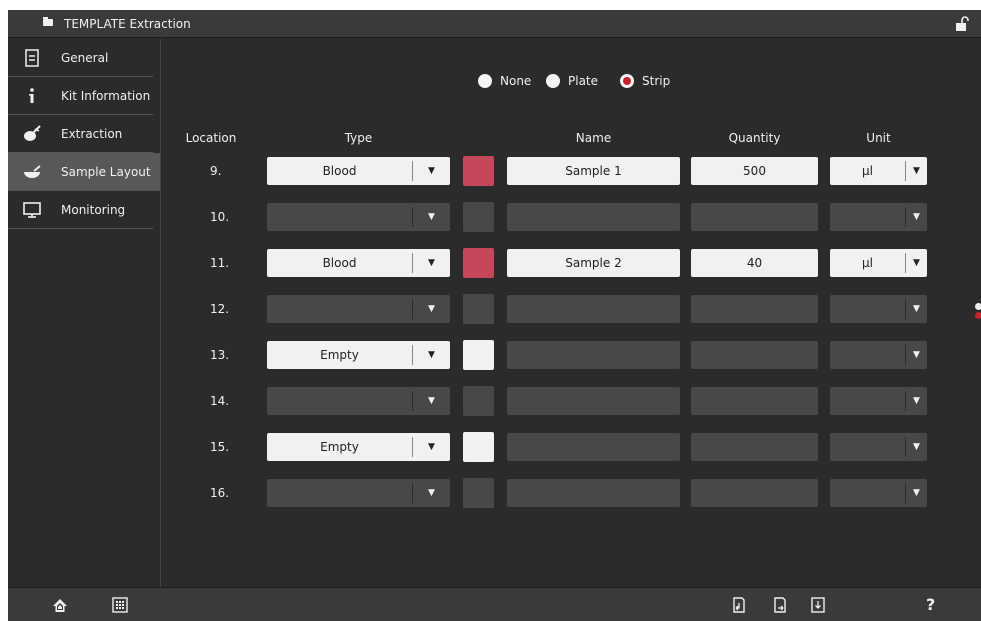 The image size is (981, 621). I want to click on sidebar-item-label: General, so click(85, 58).